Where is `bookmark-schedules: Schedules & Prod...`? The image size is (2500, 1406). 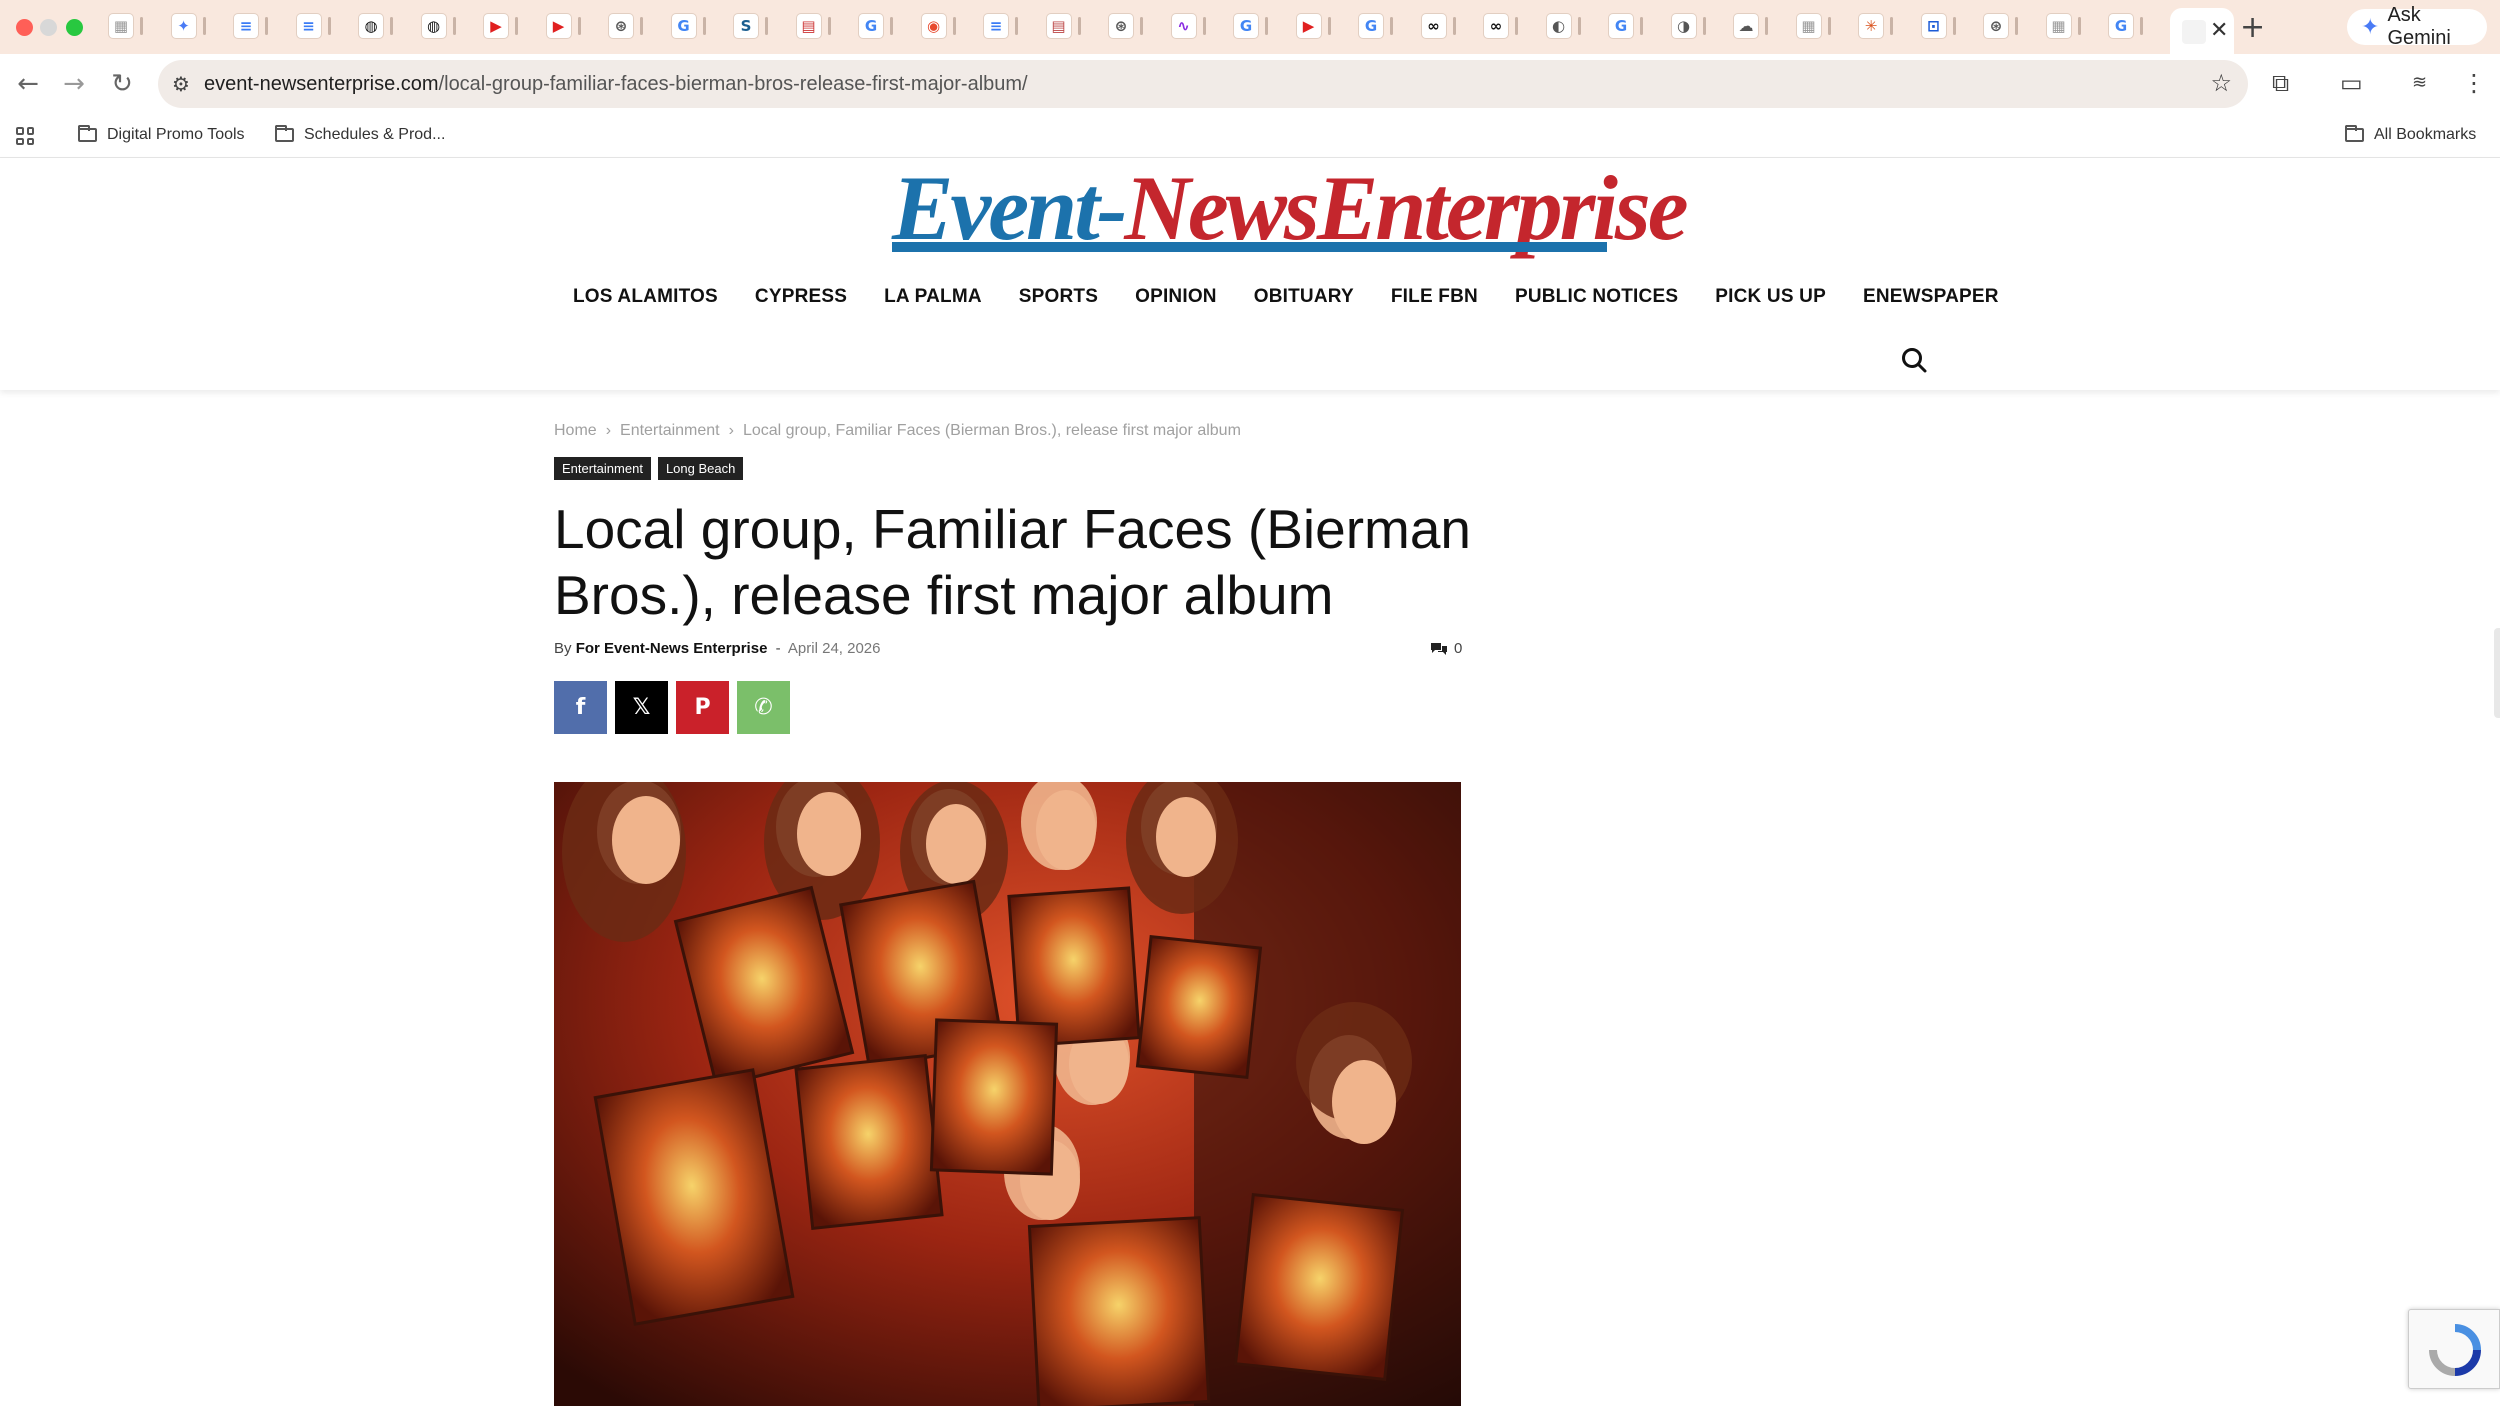 bookmark-schedules: Schedules & Prod... is located at coordinates (360, 134).